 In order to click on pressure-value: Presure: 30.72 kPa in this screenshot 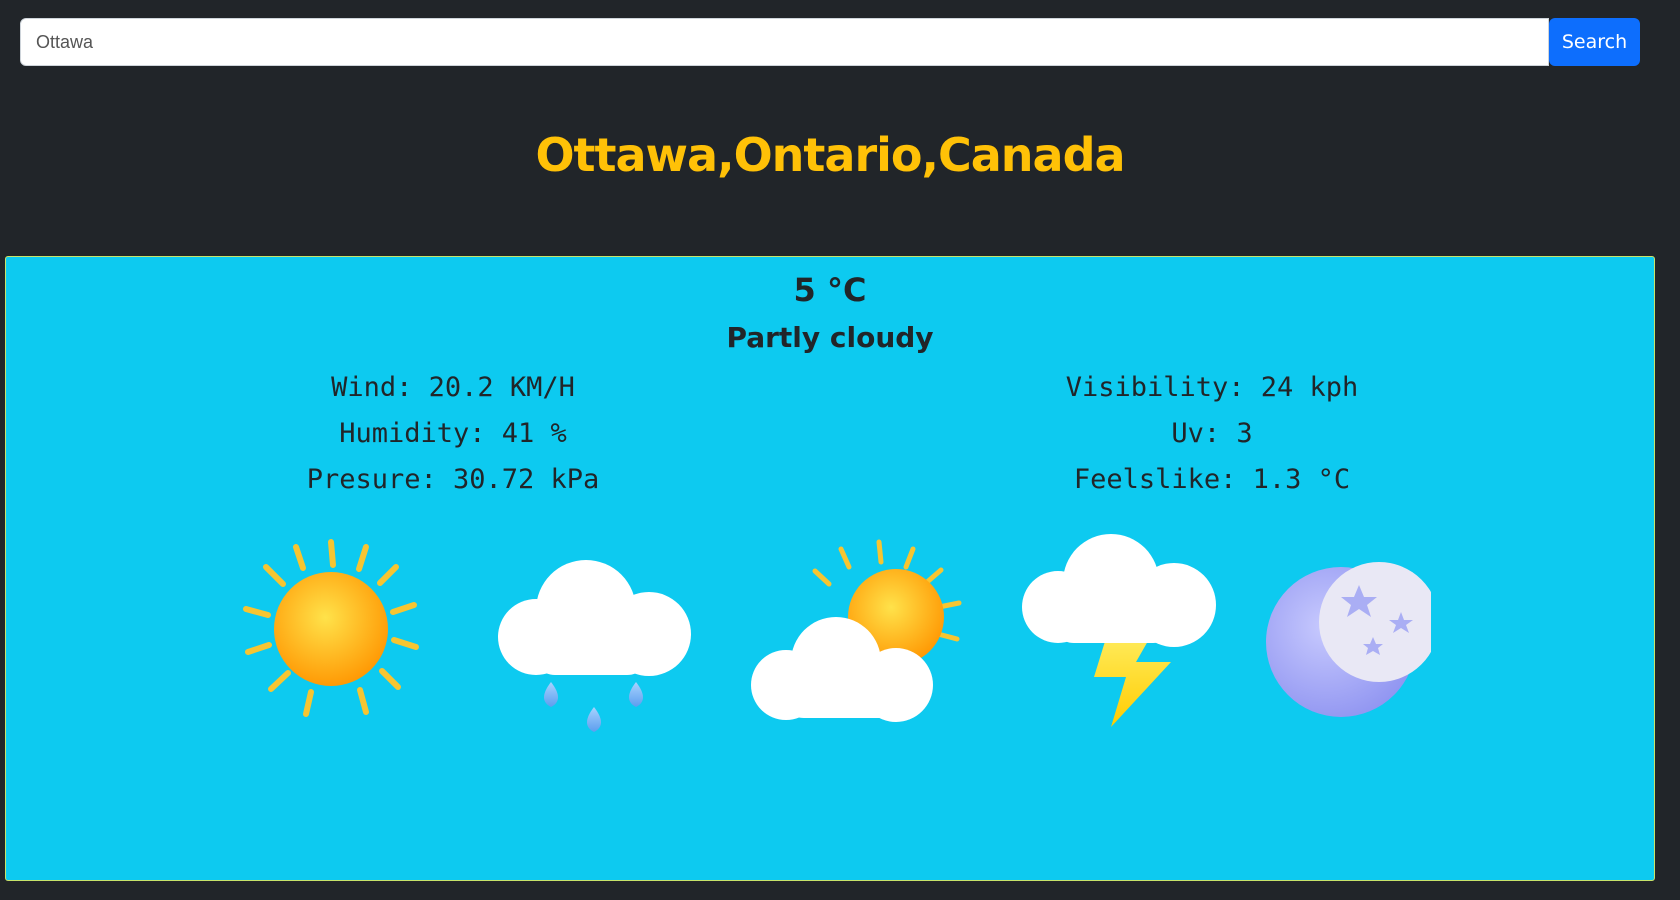, I will do `click(453, 479)`.